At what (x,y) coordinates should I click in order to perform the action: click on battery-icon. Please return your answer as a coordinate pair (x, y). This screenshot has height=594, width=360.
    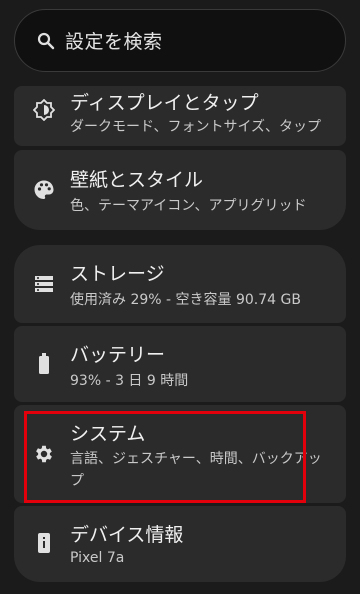
    Looking at the image, I should click on (44, 364).